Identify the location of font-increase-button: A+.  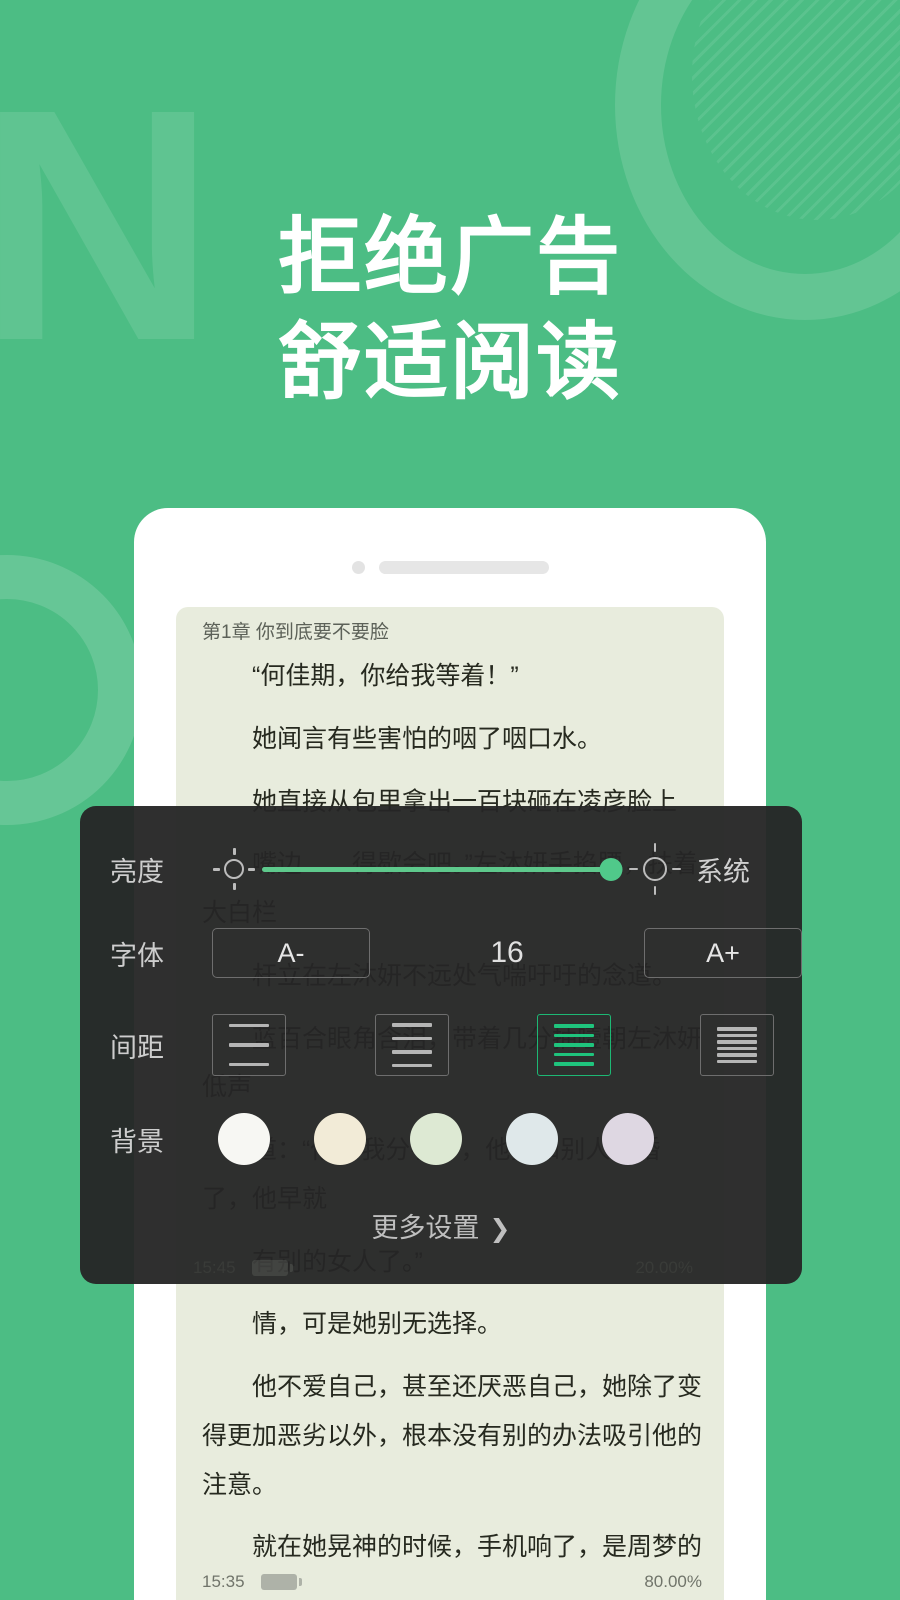
(723, 953).